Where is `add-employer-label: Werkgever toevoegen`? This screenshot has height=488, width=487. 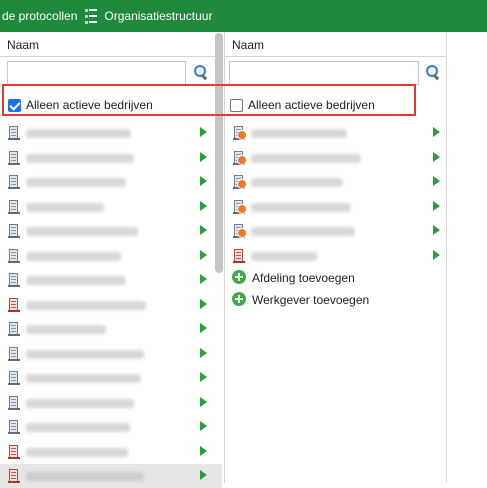 add-employer-label: Werkgever toevoegen is located at coordinates (311, 300).